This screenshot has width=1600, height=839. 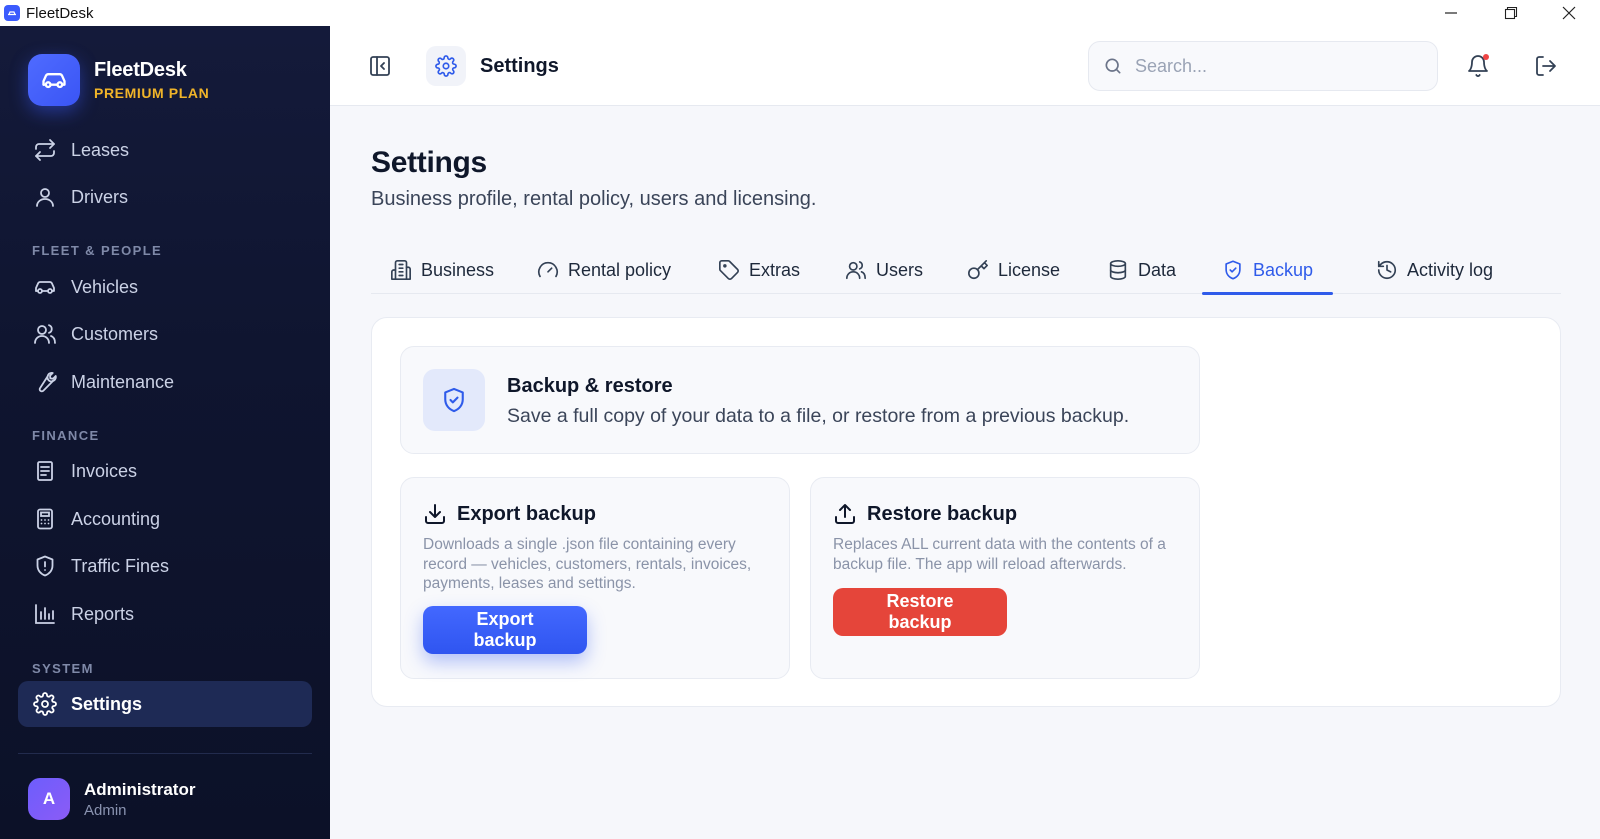 I want to click on notification-dot, so click(x=1486, y=57).